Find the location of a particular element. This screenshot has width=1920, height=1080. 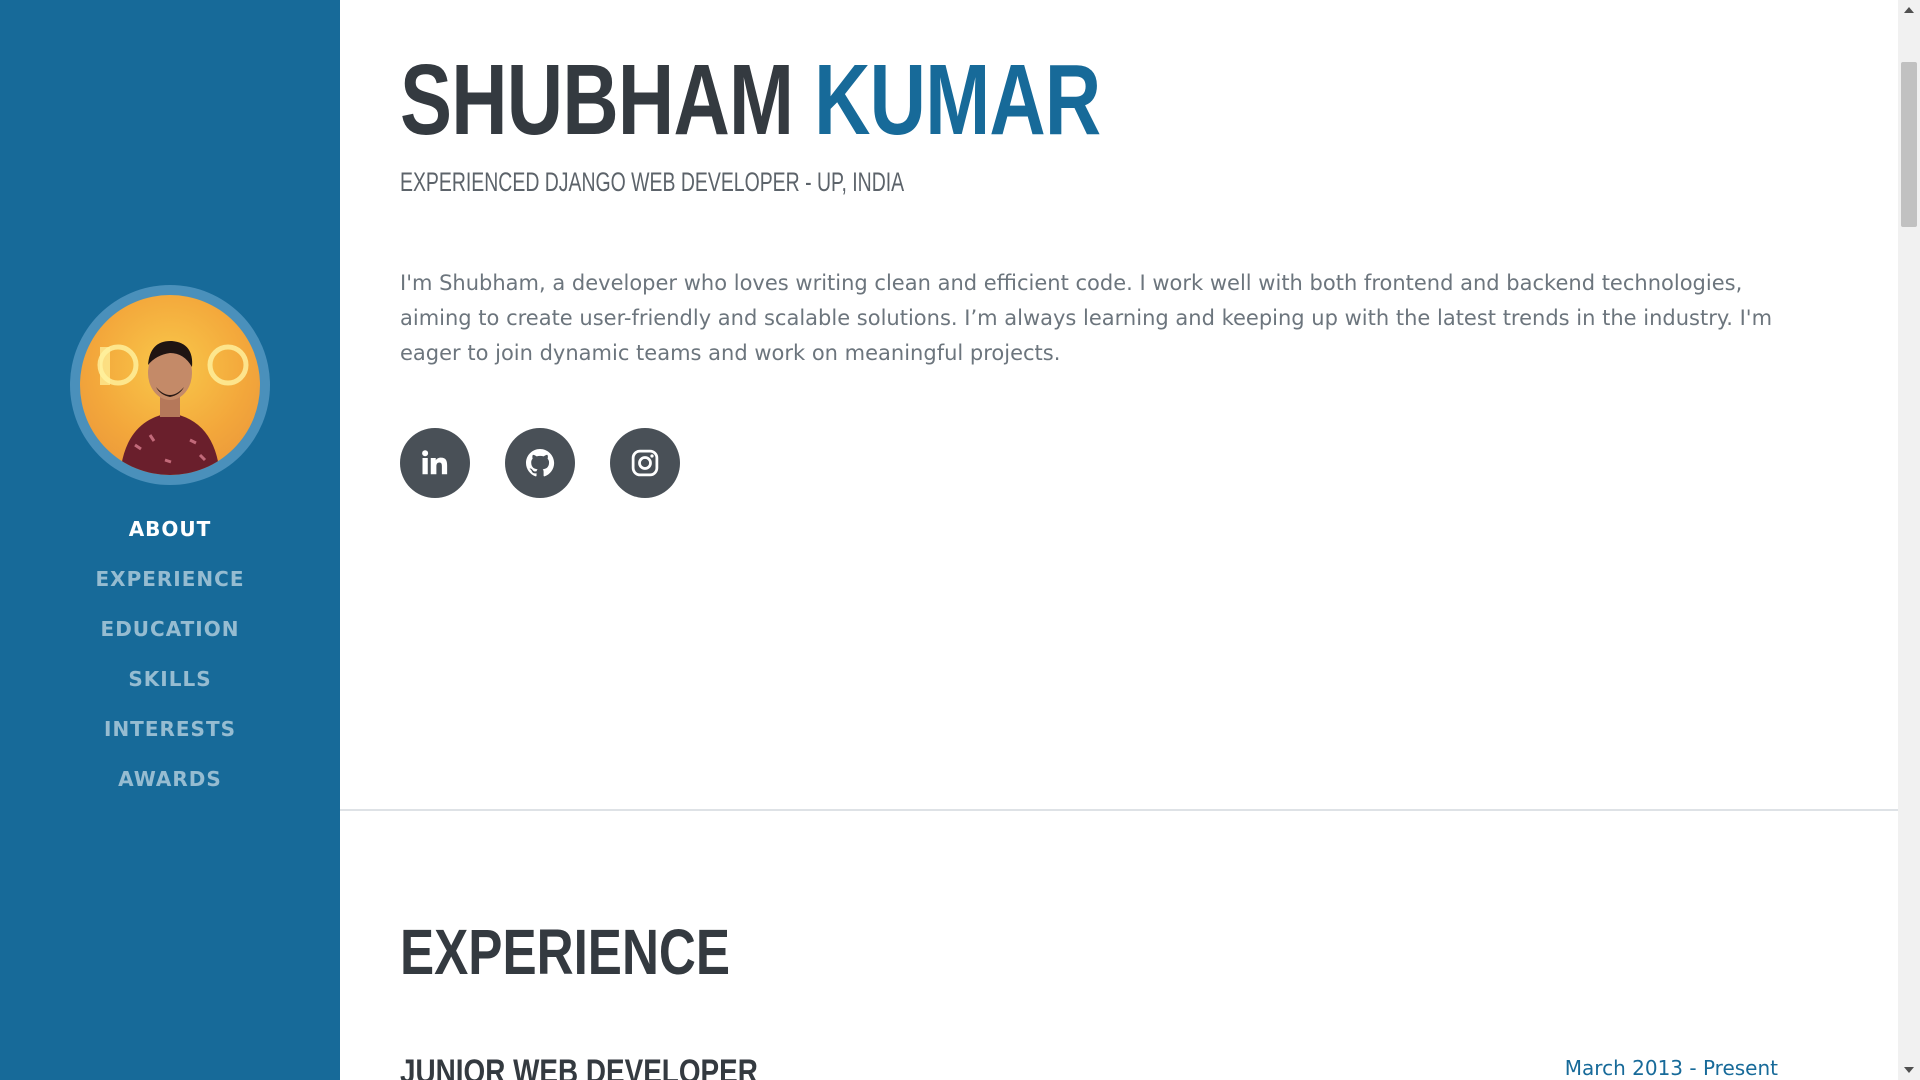

nav-item-about: ABOUT is located at coordinates (170, 537).